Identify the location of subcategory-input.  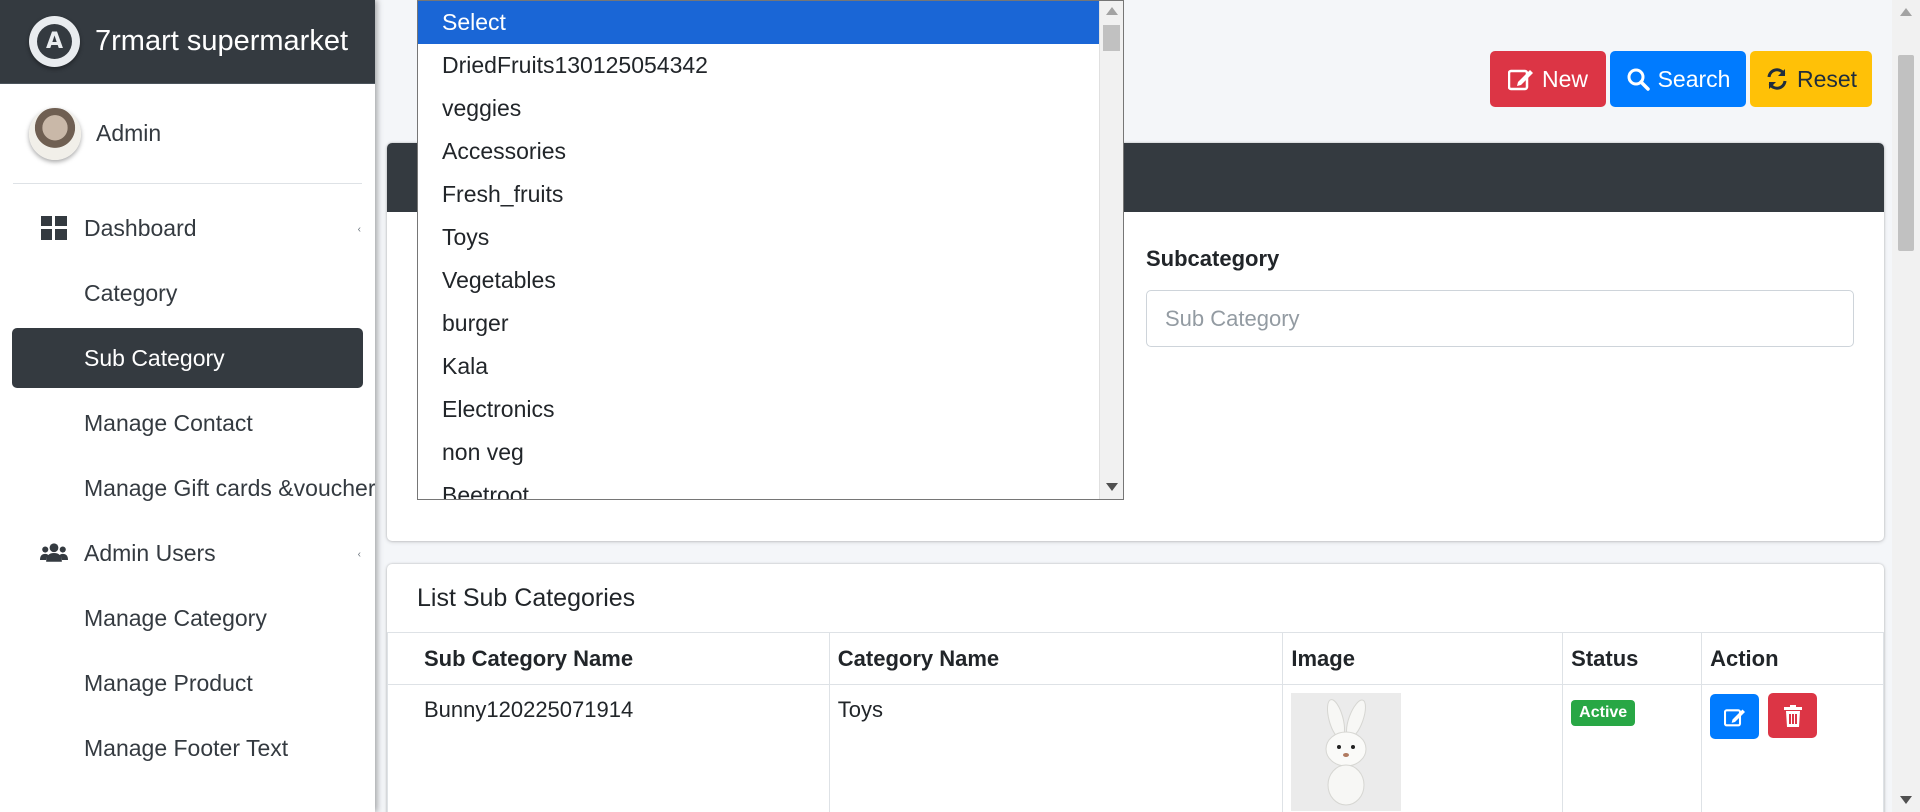
(1500, 318).